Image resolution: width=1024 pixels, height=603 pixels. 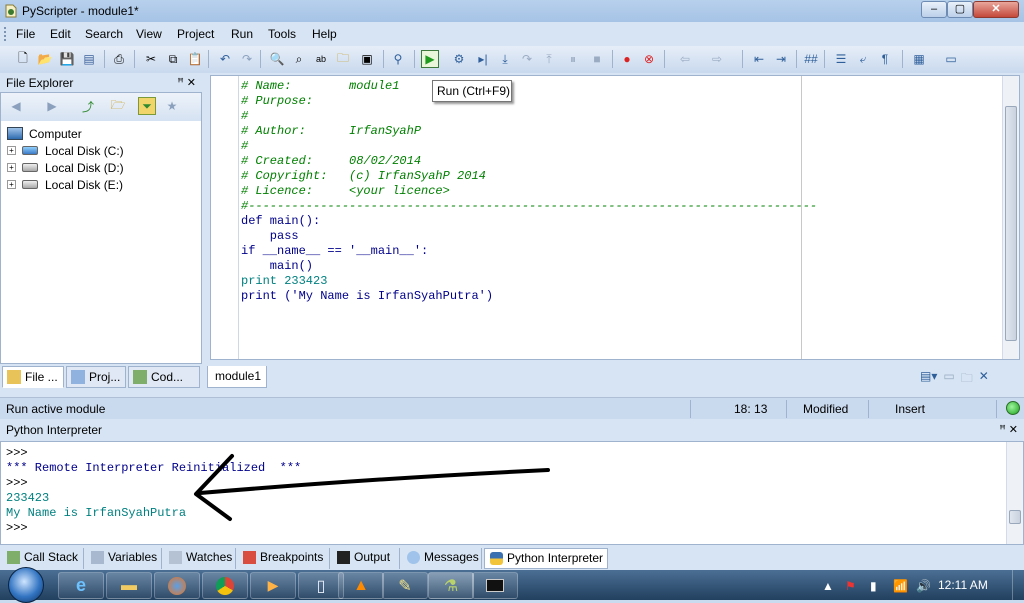 I want to click on volume-icon: 🔊, so click(x=923, y=586).